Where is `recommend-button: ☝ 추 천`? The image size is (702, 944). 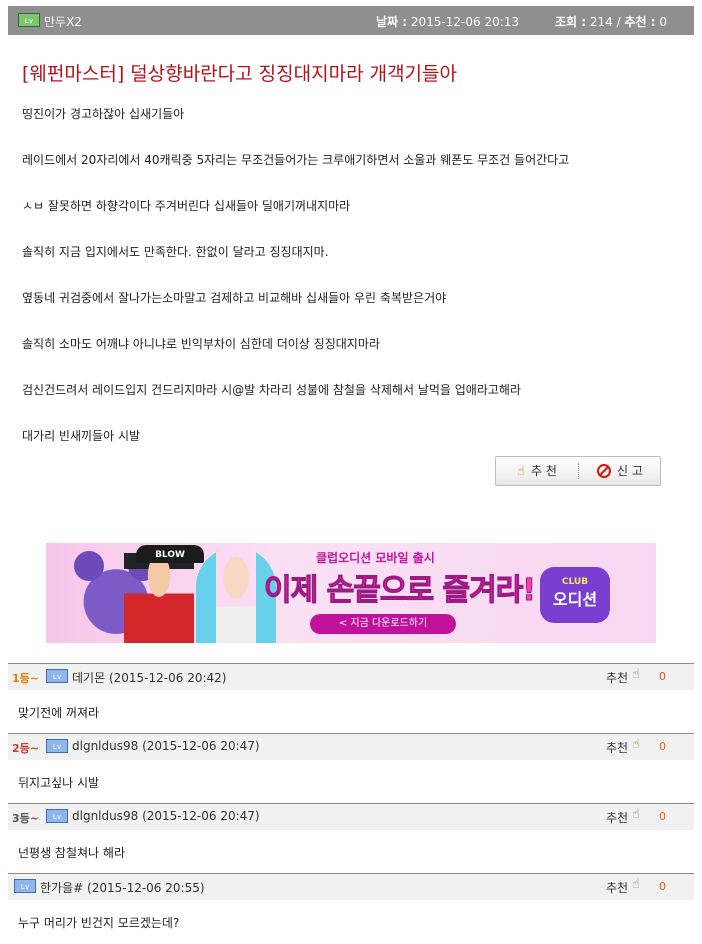
recommend-button: ☝ 추 천 is located at coordinates (537, 471).